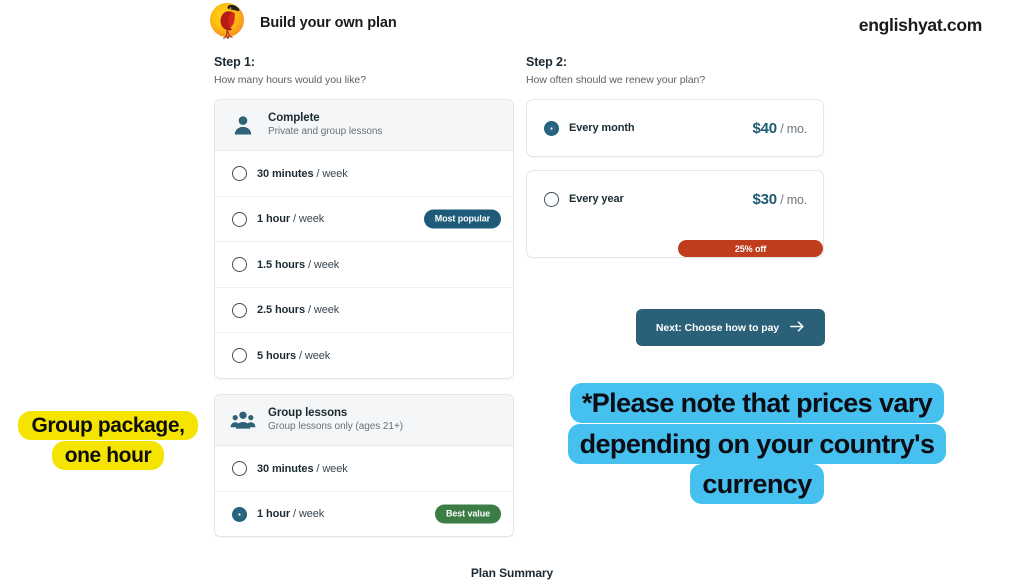 The height and width of the screenshot is (580, 1024). What do you see at coordinates (797, 327) in the screenshot?
I see `arrow-right-icon` at bounding box center [797, 327].